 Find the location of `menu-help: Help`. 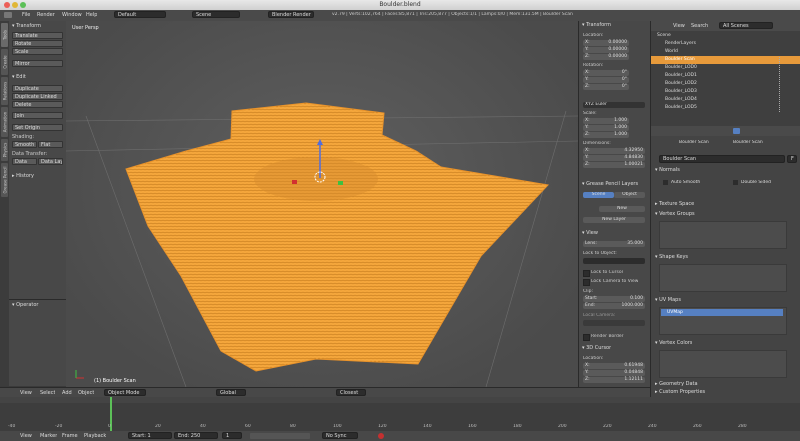

menu-help: Help is located at coordinates (91, 15).